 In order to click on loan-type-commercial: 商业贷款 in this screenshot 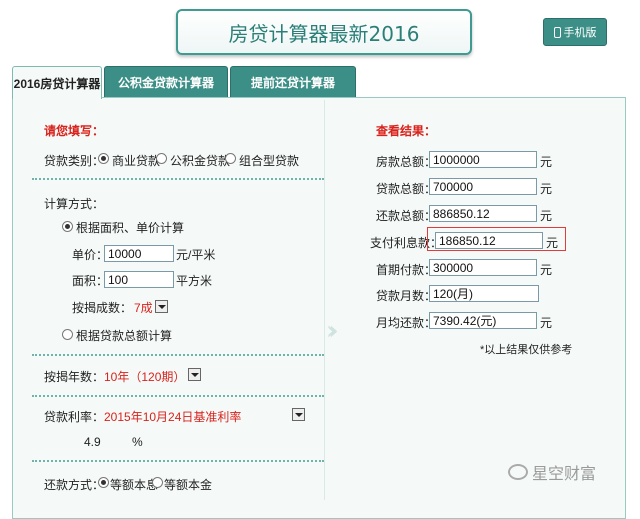, I will do `click(136, 161)`.